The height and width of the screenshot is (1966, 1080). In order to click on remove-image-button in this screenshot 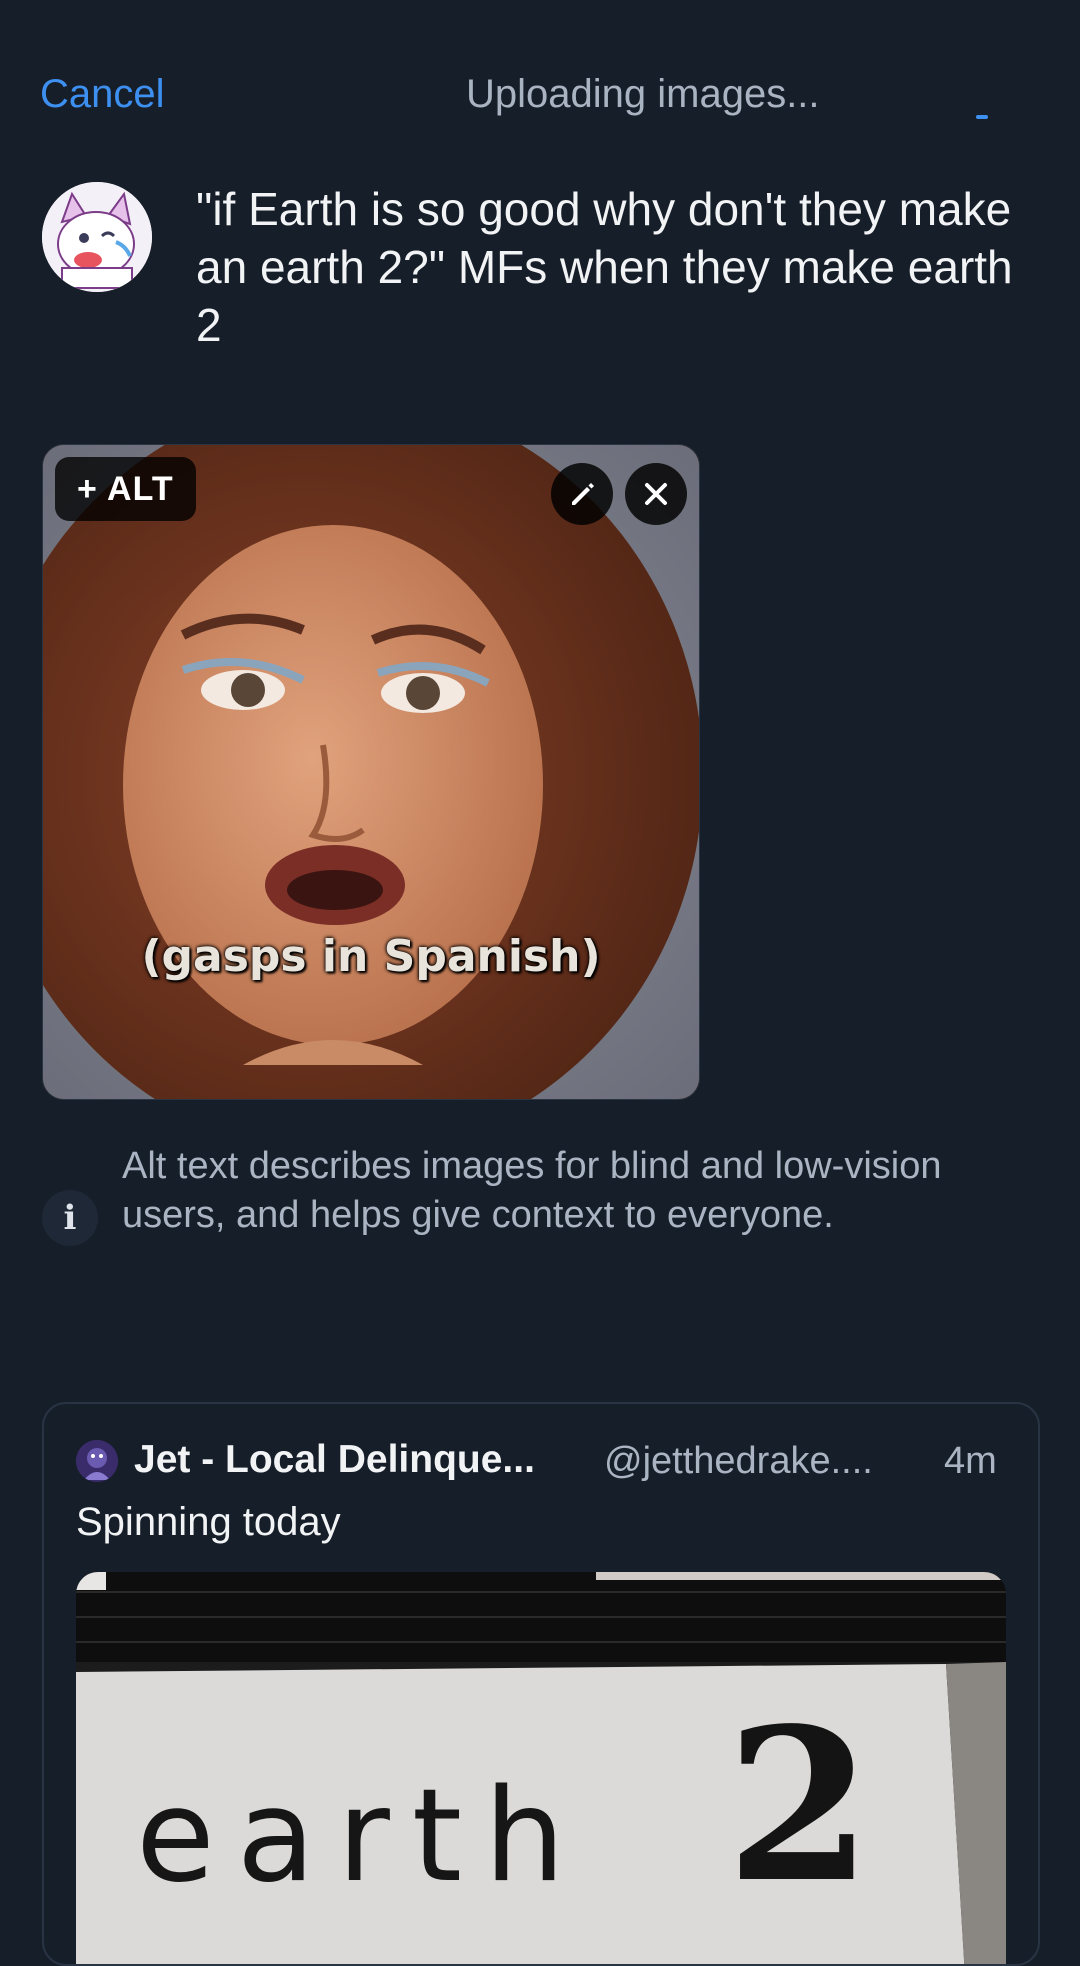, I will do `click(656, 494)`.